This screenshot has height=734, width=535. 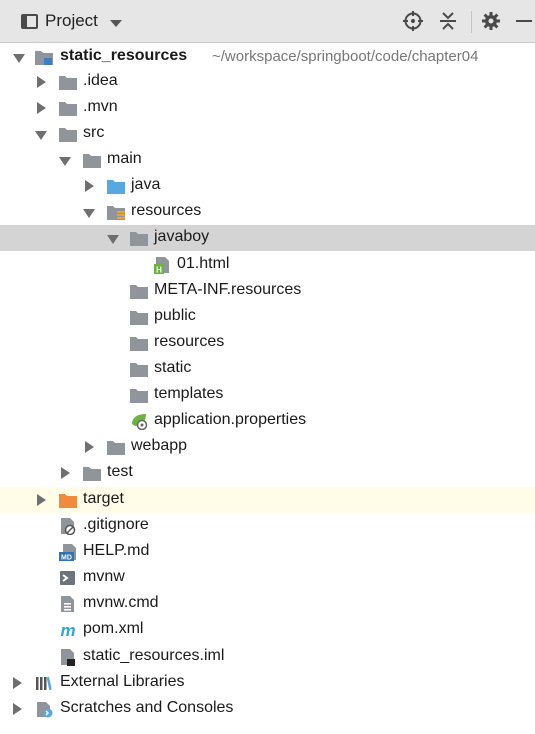 What do you see at coordinates (100, 106) in the screenshot?
I see `tree-item-label: .mvn` at bounding box center [100, 106].